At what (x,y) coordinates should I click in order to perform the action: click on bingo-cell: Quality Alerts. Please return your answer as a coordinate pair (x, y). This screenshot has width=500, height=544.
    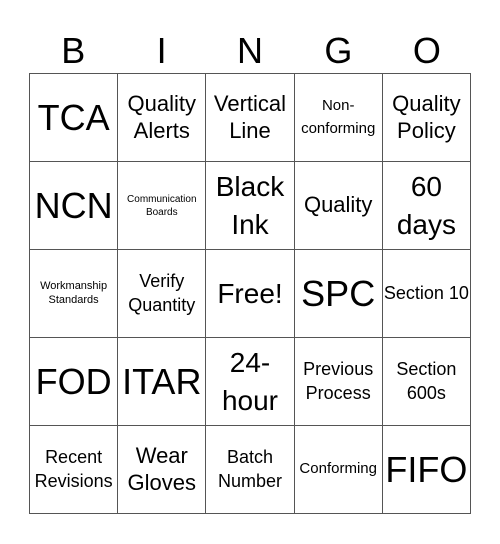
    Looking at the image, I should click on (162, 118).